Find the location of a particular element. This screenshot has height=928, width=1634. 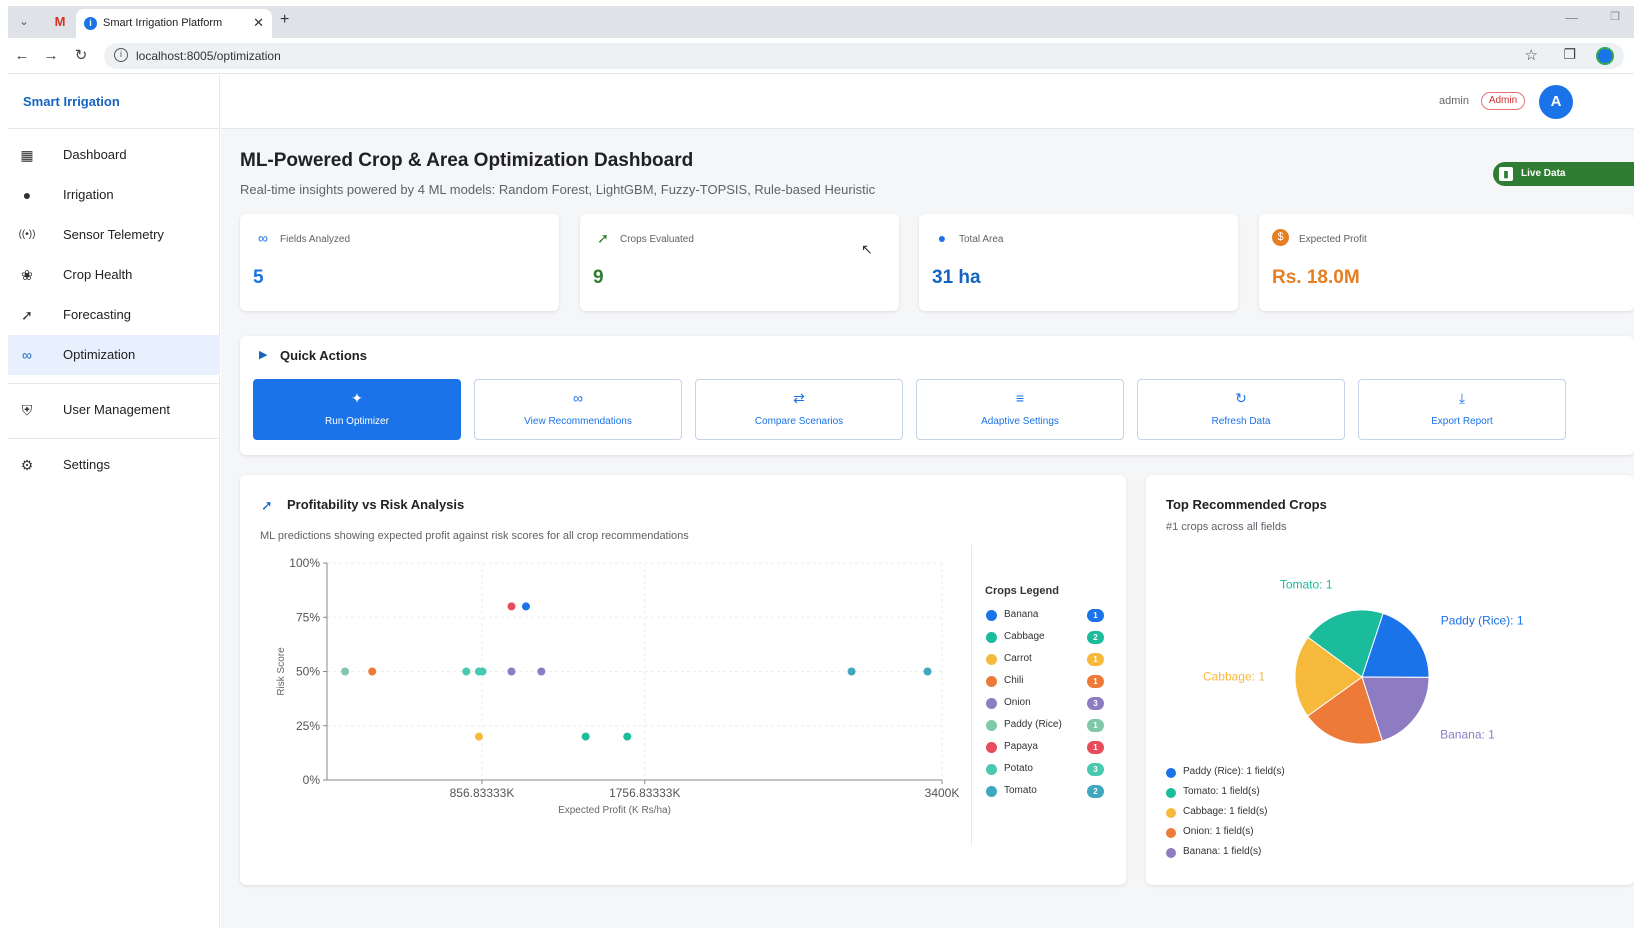

sidebar-item-sensor-telemetry: ((•)) Sensor Telemetry is located at coordinates (114, 235).